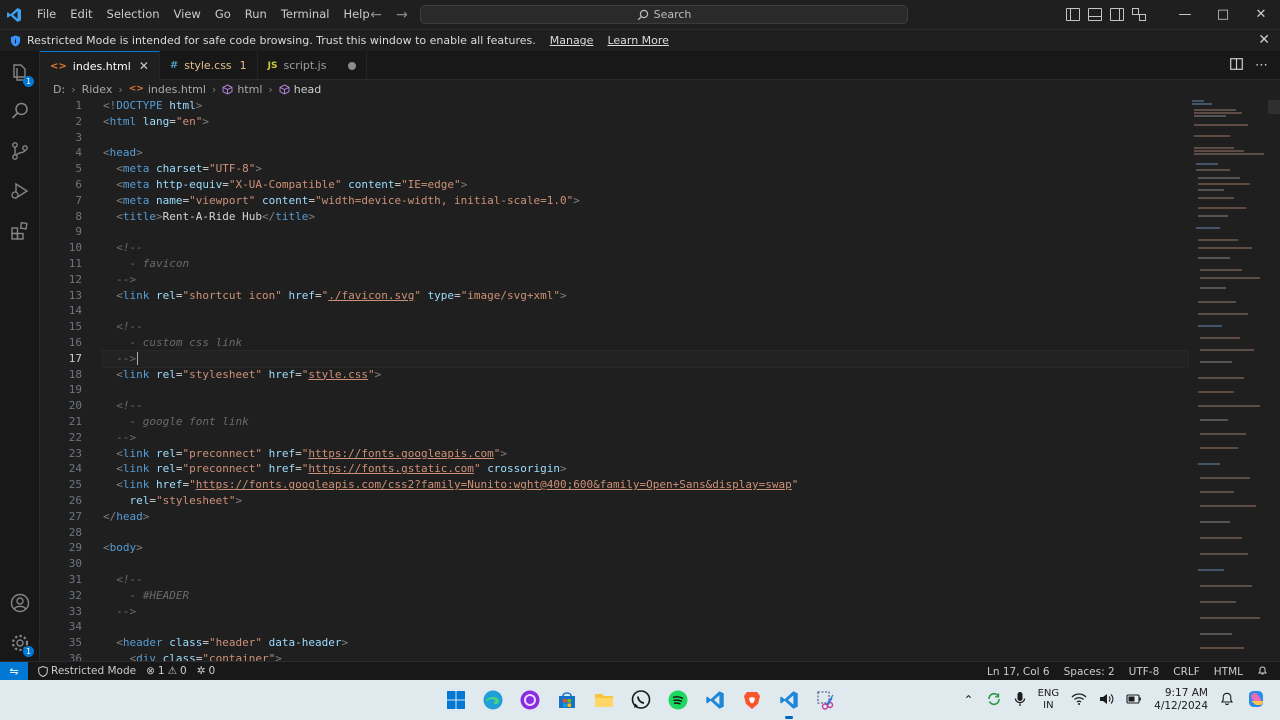 This screenshot has width=1280, height=720. I want to click on line-number: 26, so click(75, 500).